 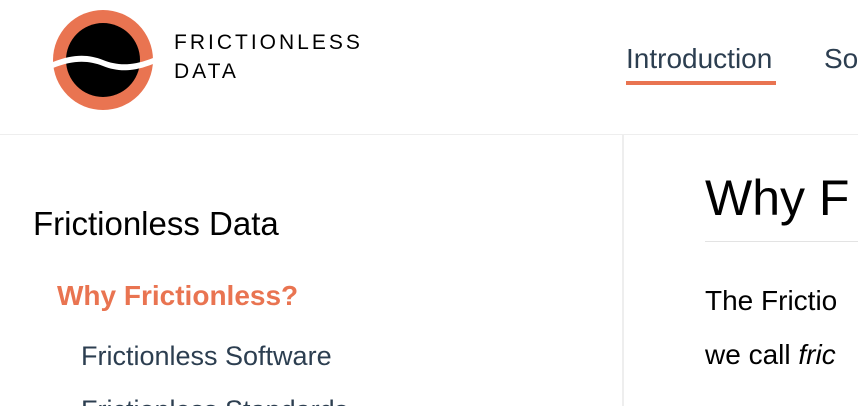 What do you see at coordinates (817, 354) in the screenshot?
I see `paragraph-emphasis: fric` at bounding box center [817, 354].